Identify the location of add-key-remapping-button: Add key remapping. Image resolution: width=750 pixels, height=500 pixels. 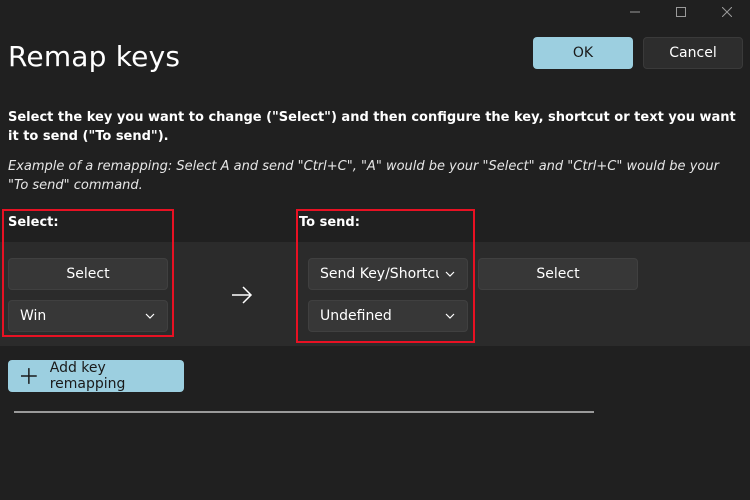
(96, 376).